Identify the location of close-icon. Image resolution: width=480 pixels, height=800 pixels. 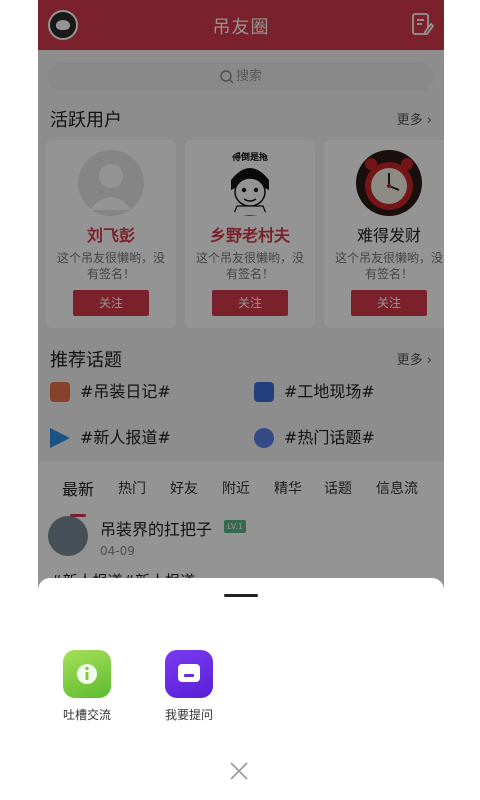
(239, 771).